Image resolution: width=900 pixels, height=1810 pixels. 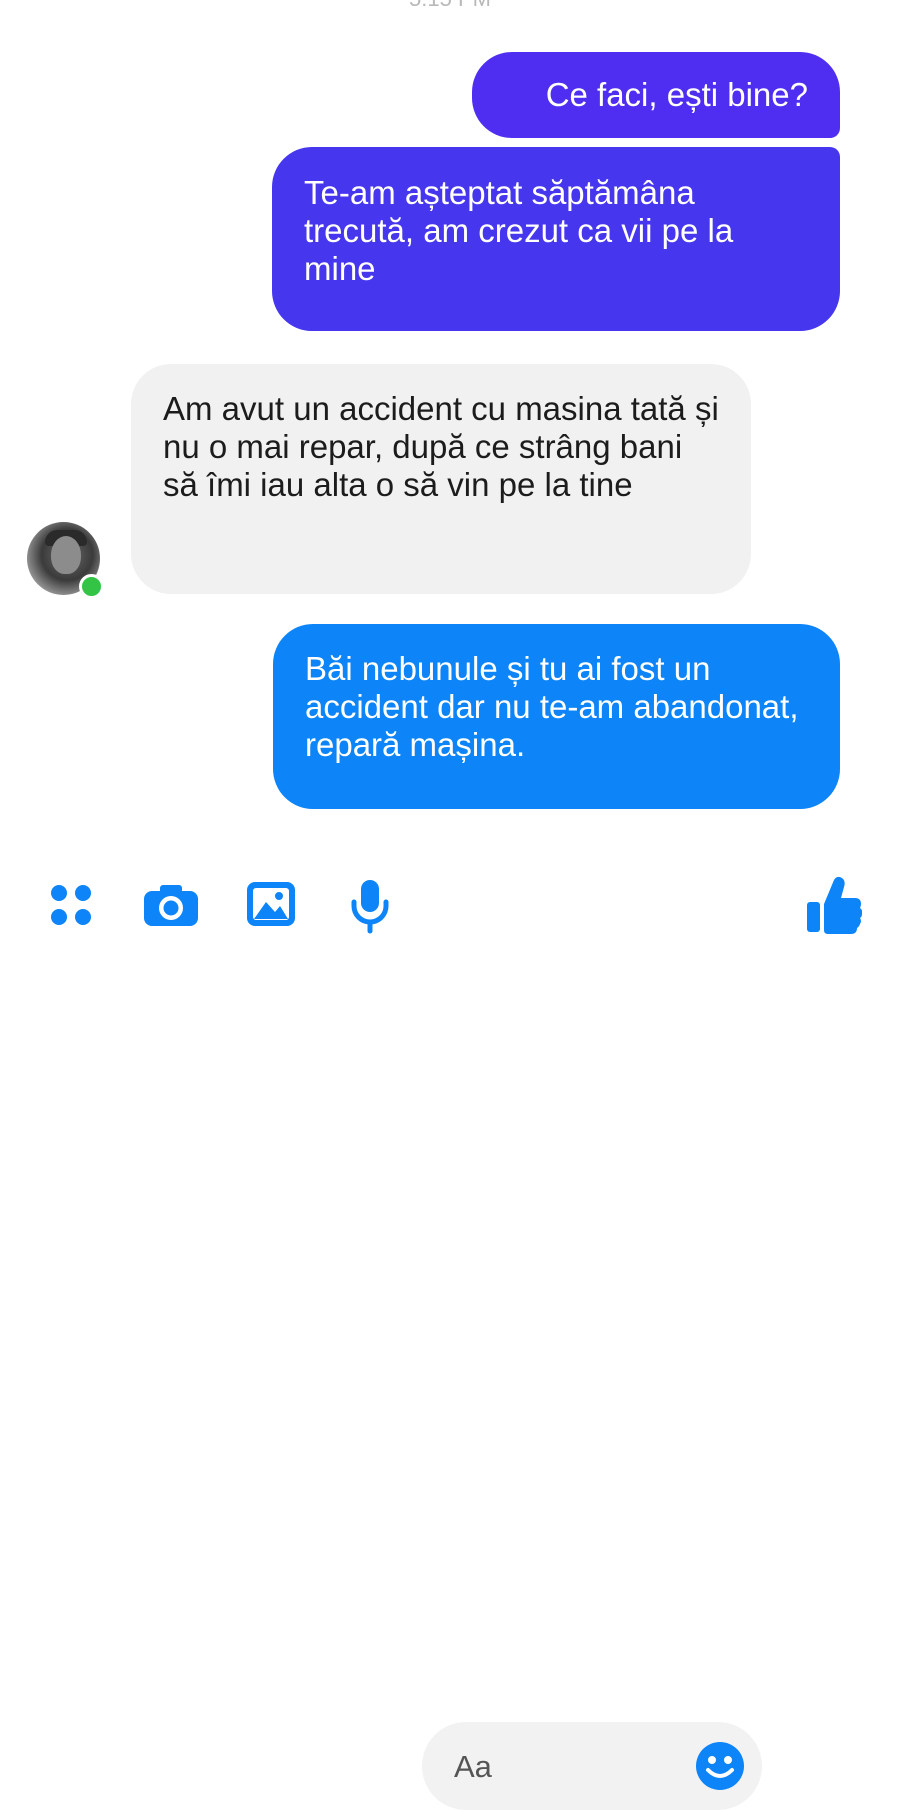 What do you see at coordinates (271, 905) in the screenshot?
I see `image-icon` at bounding box center [271, 905].